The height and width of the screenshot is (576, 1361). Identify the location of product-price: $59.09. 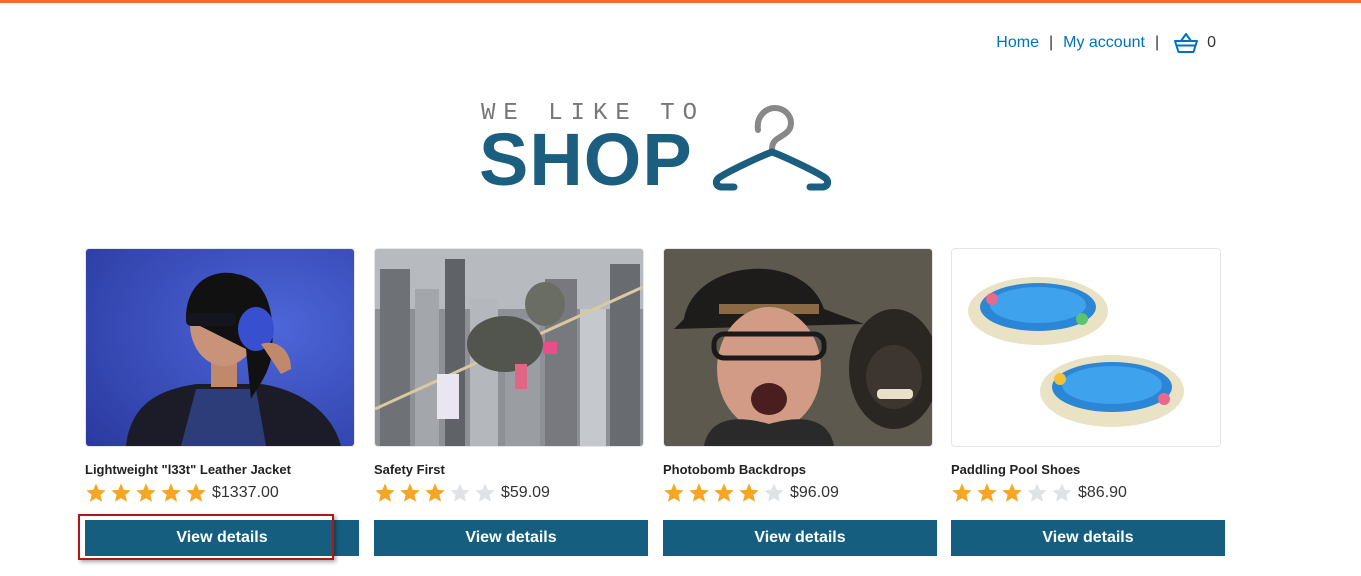
(525, 492).